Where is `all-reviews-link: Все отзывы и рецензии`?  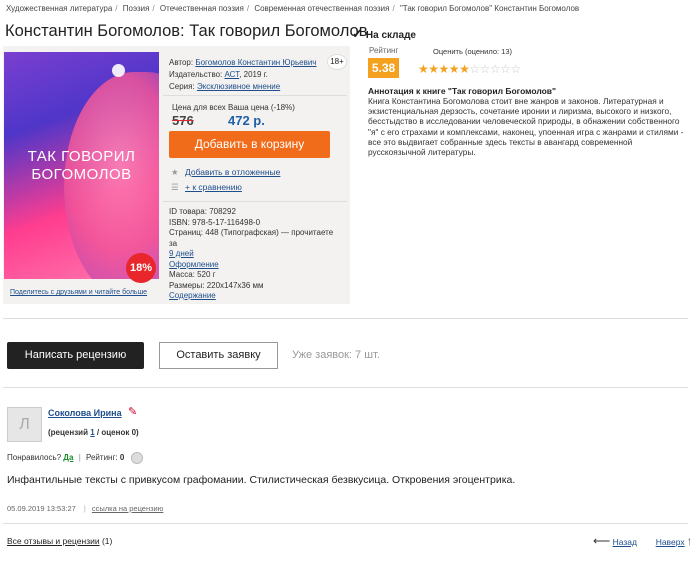
all-reviews-link: Все отзывы и рецензии is located at coordinates (53, 541).